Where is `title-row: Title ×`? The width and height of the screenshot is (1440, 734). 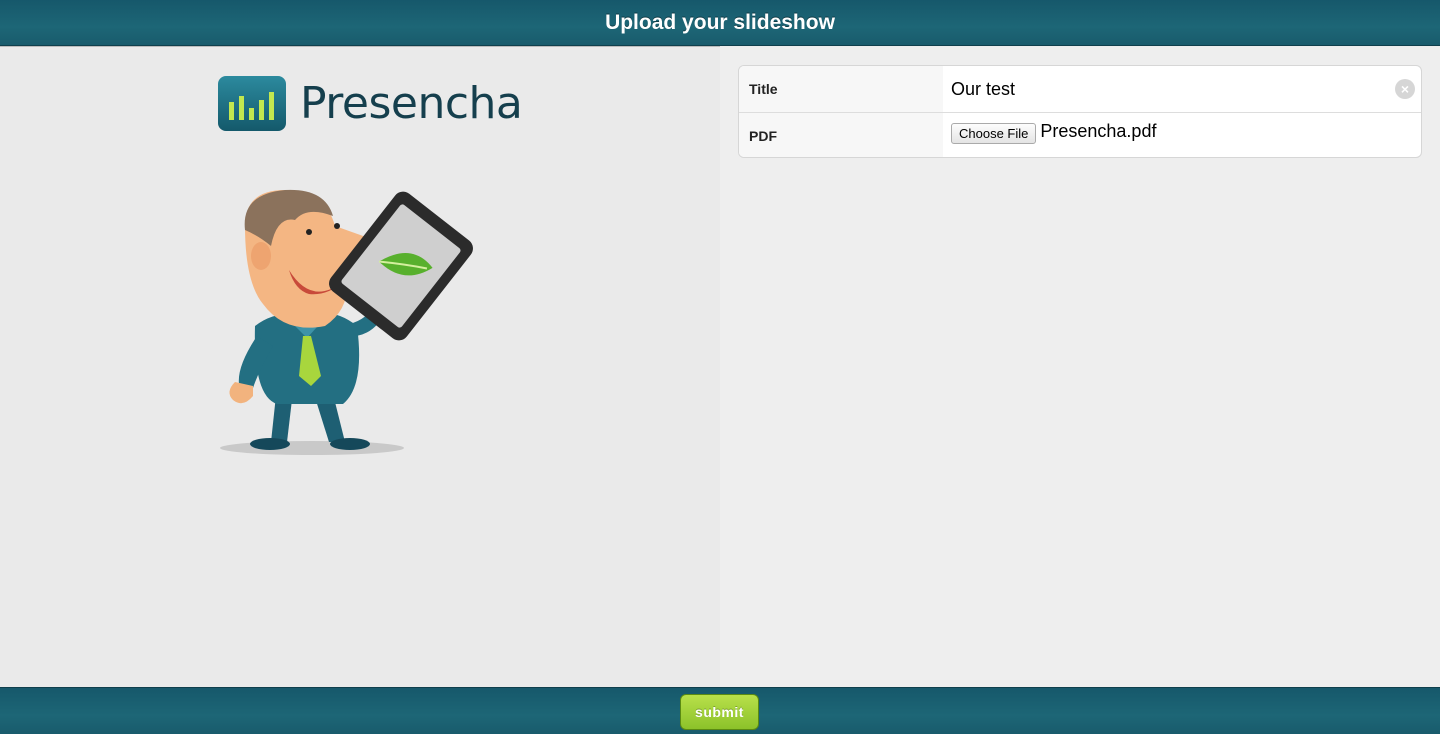
title-row: Title × is located at coordinates (1080, 89).